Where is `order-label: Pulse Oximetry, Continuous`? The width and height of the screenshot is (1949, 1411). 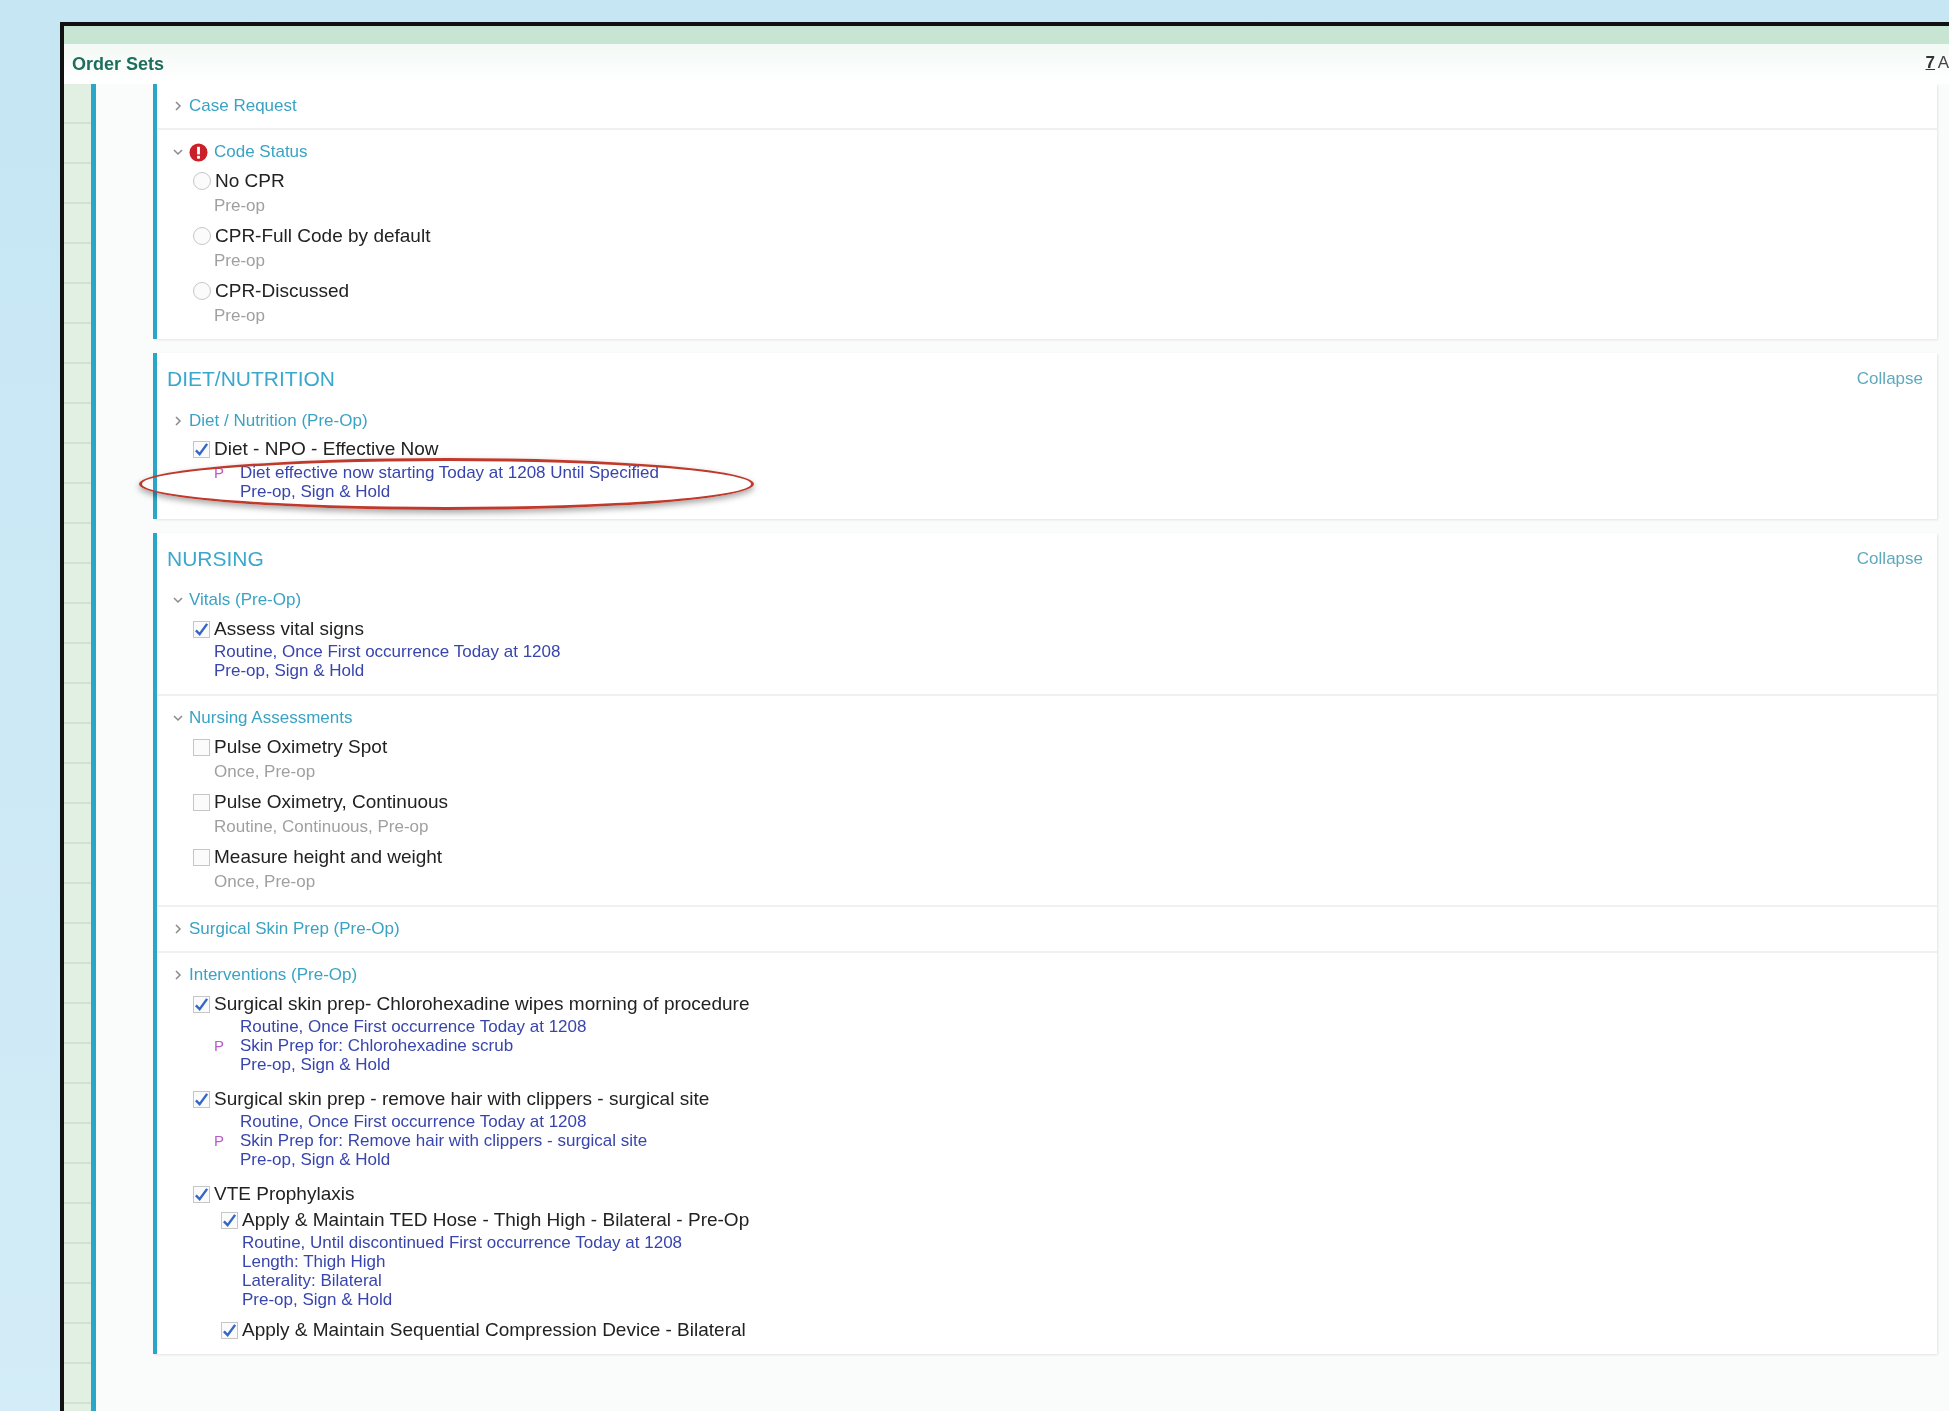 order-label: Pulse Oximetry, Continuous is located at coordinates (331, 801).